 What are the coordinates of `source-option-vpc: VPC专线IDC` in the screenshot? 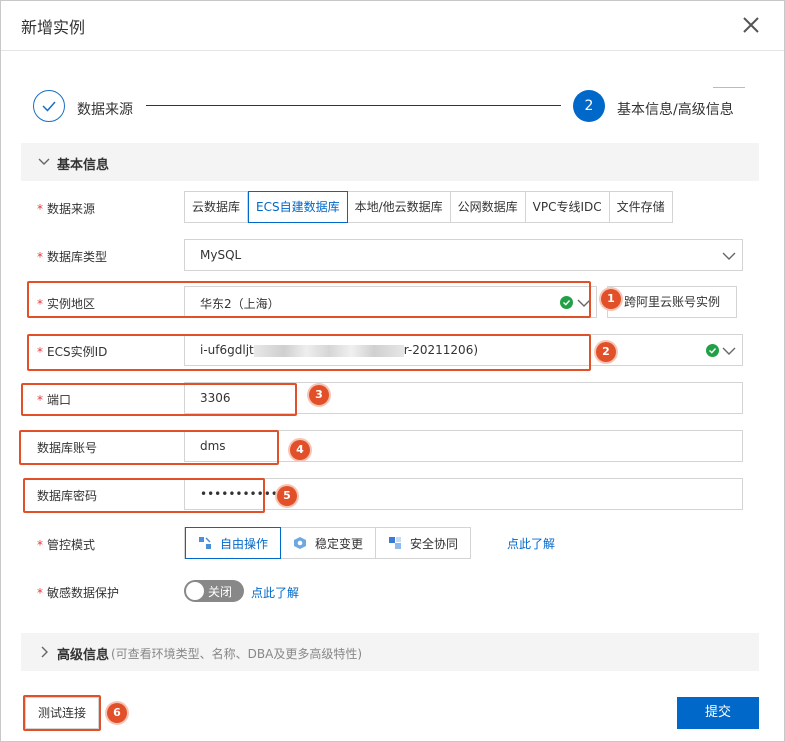 It's located at (568, 207).